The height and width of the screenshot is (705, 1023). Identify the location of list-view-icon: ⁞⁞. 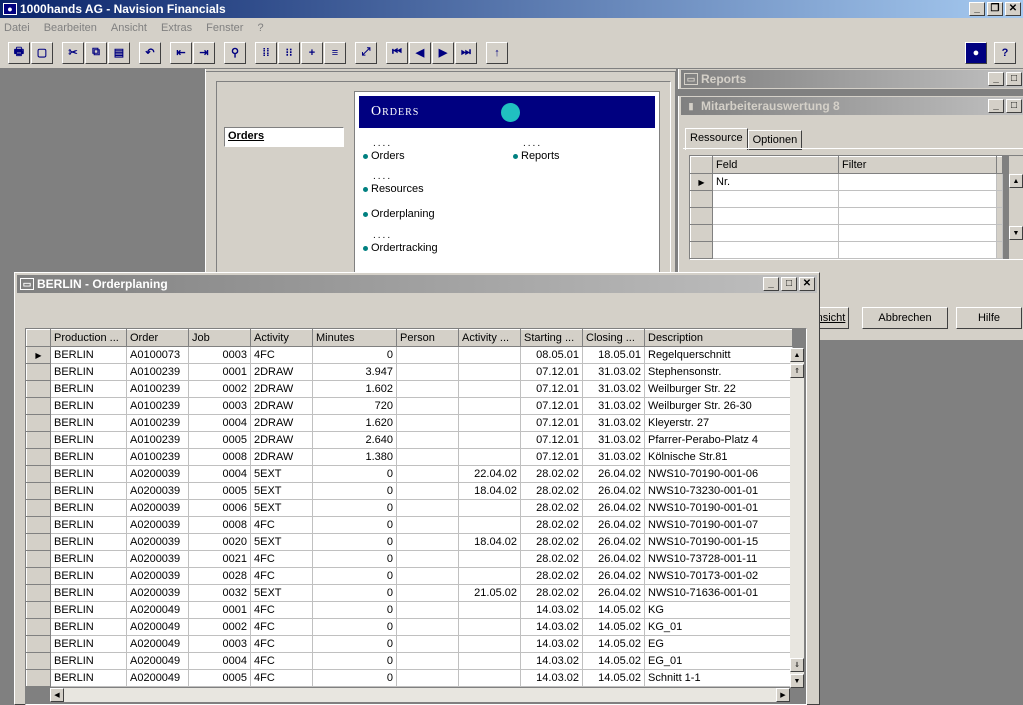
(266, 52).